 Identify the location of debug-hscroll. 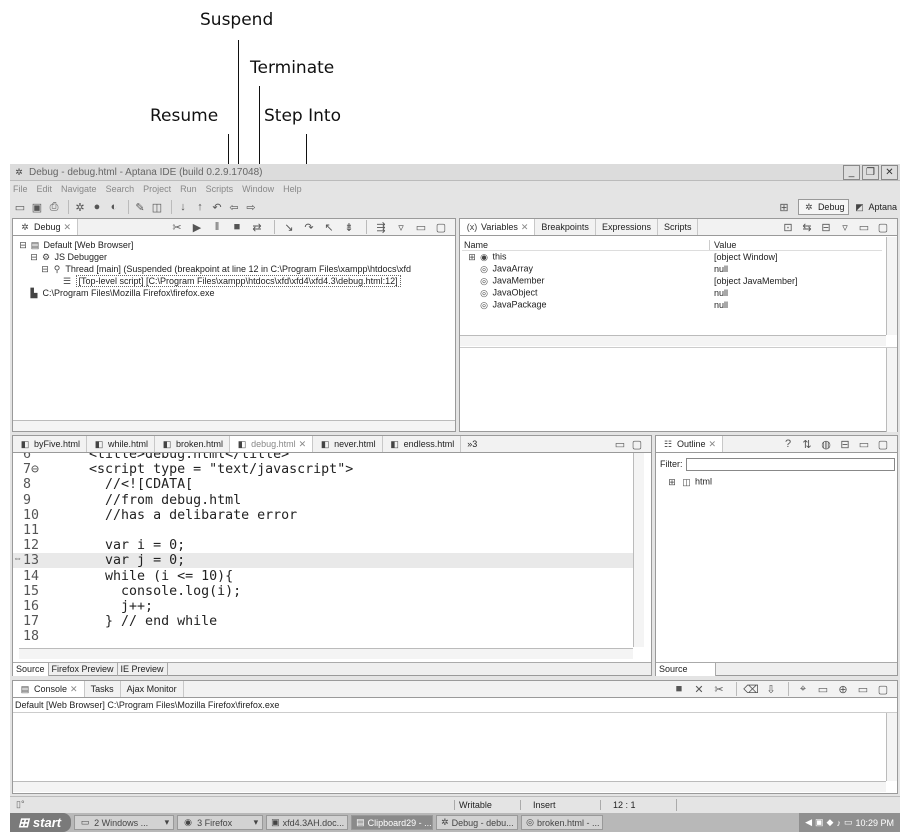
(234, 425).